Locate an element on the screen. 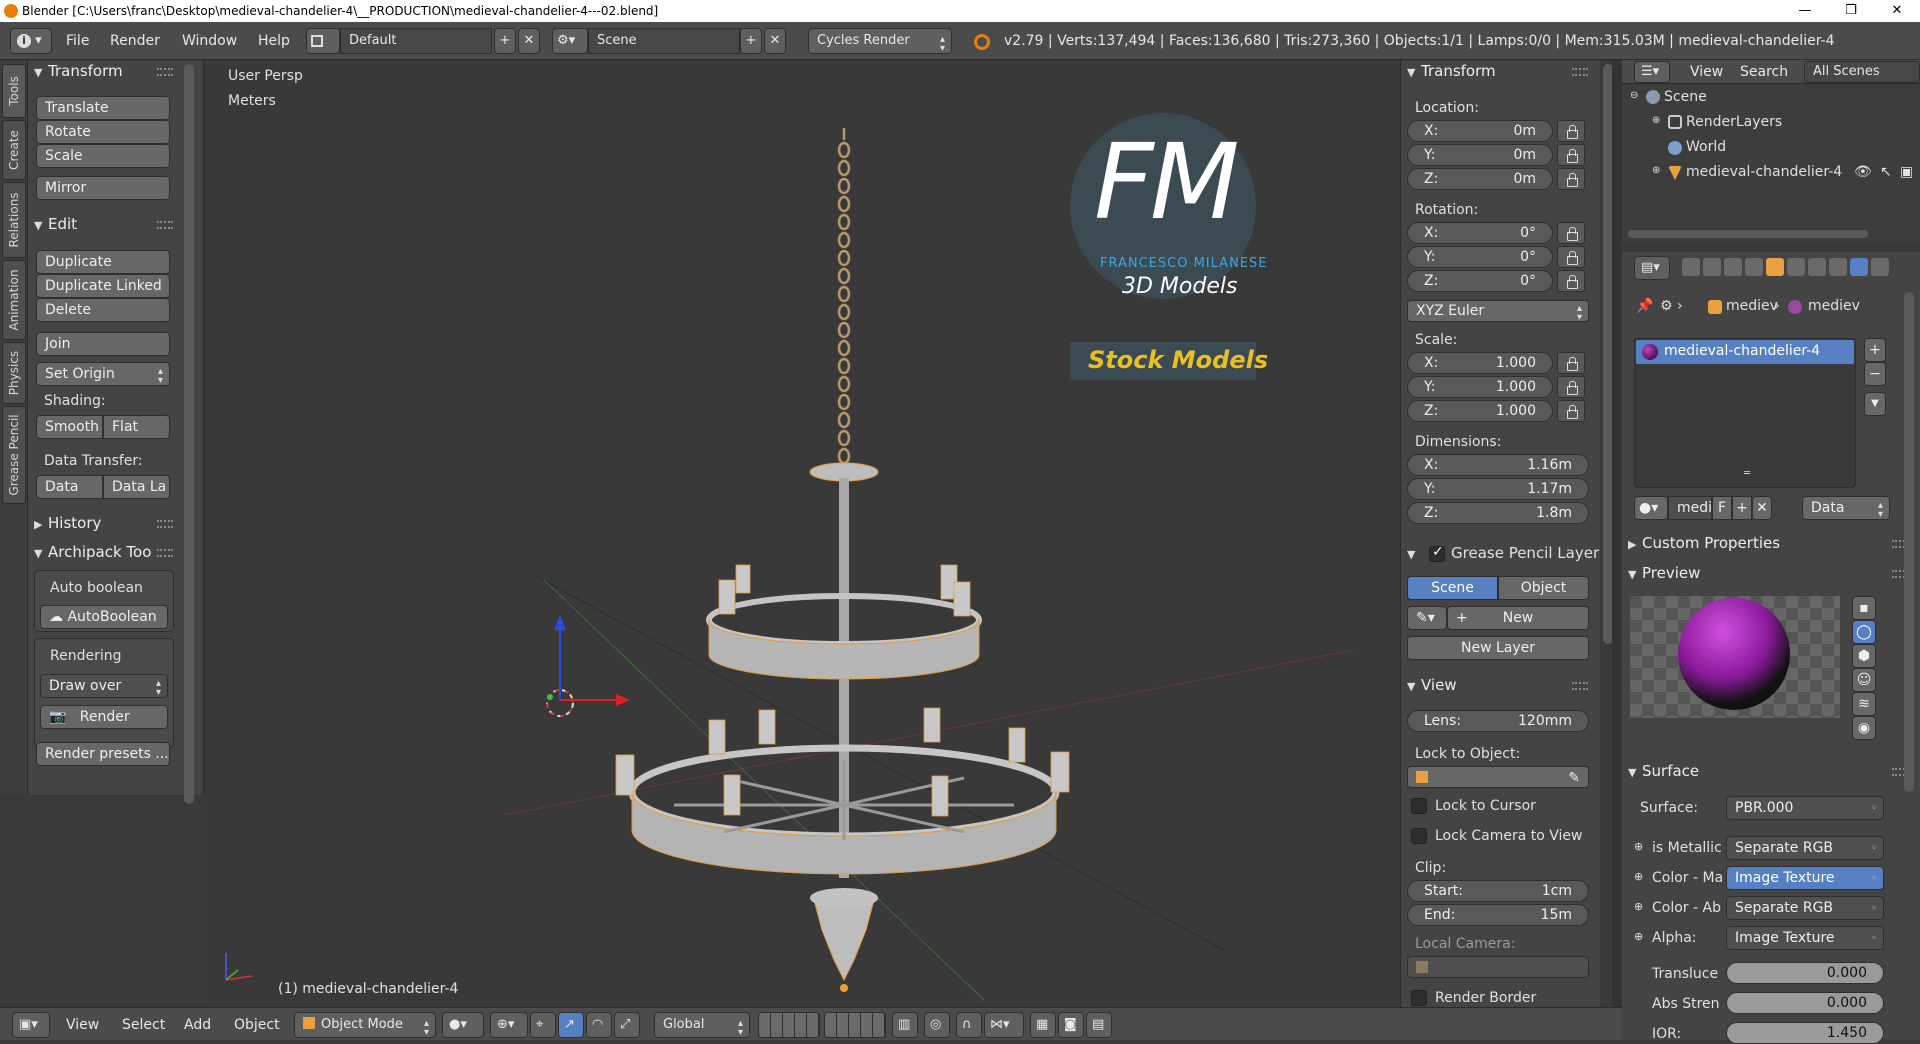 This screenshot has height=1044, width=1920. clip-start-field: Start: 1cm is located at coordinates (1498, 891).